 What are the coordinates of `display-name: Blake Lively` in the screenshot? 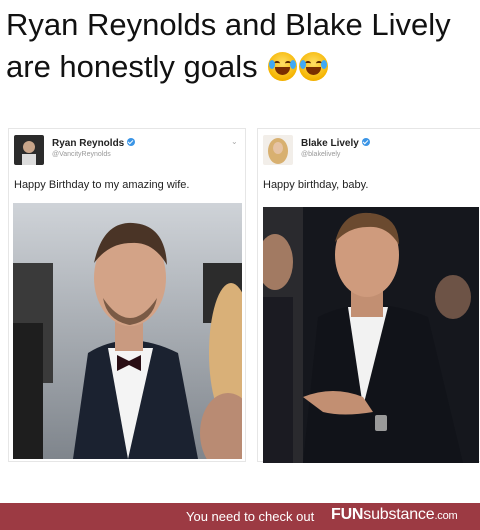 It's located at (335, 143).